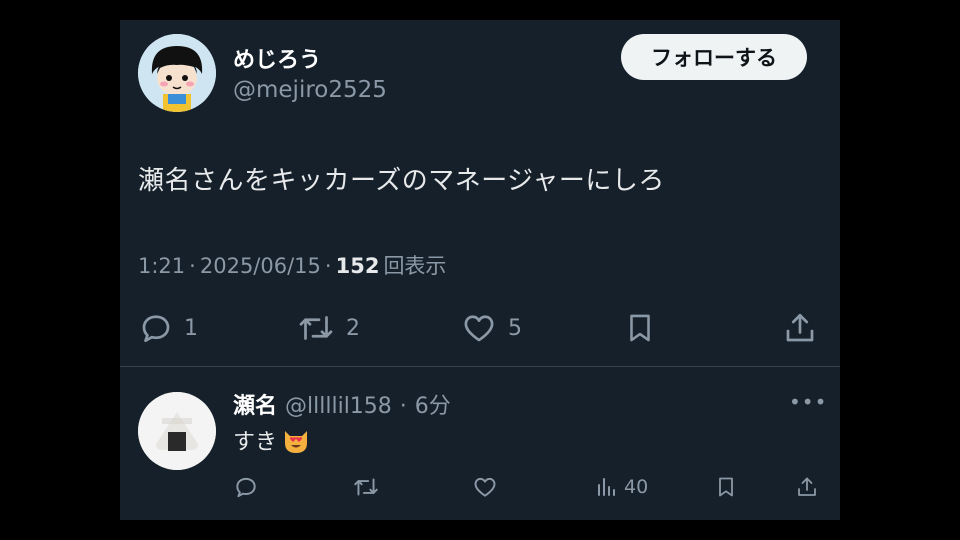  I want to click on reply-like-button, so click(485, 487).